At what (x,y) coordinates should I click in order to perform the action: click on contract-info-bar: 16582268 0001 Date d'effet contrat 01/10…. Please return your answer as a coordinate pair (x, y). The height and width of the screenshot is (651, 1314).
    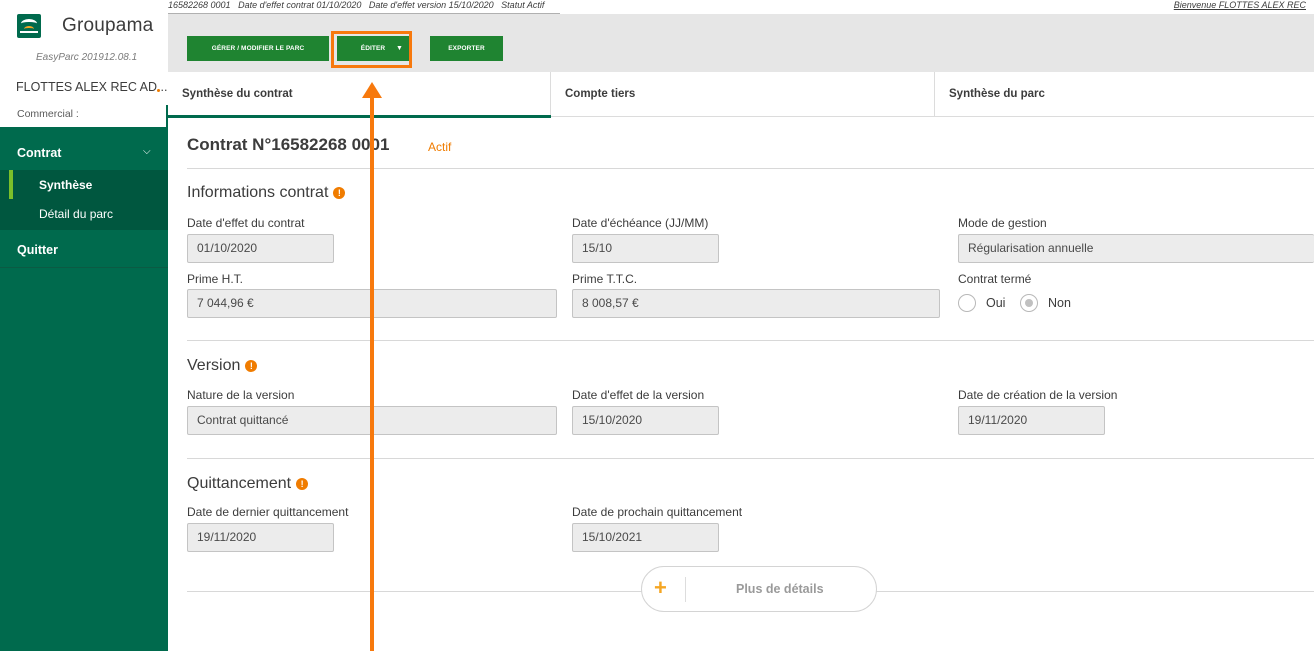
    Looking at the image, I should click on (741, 7).